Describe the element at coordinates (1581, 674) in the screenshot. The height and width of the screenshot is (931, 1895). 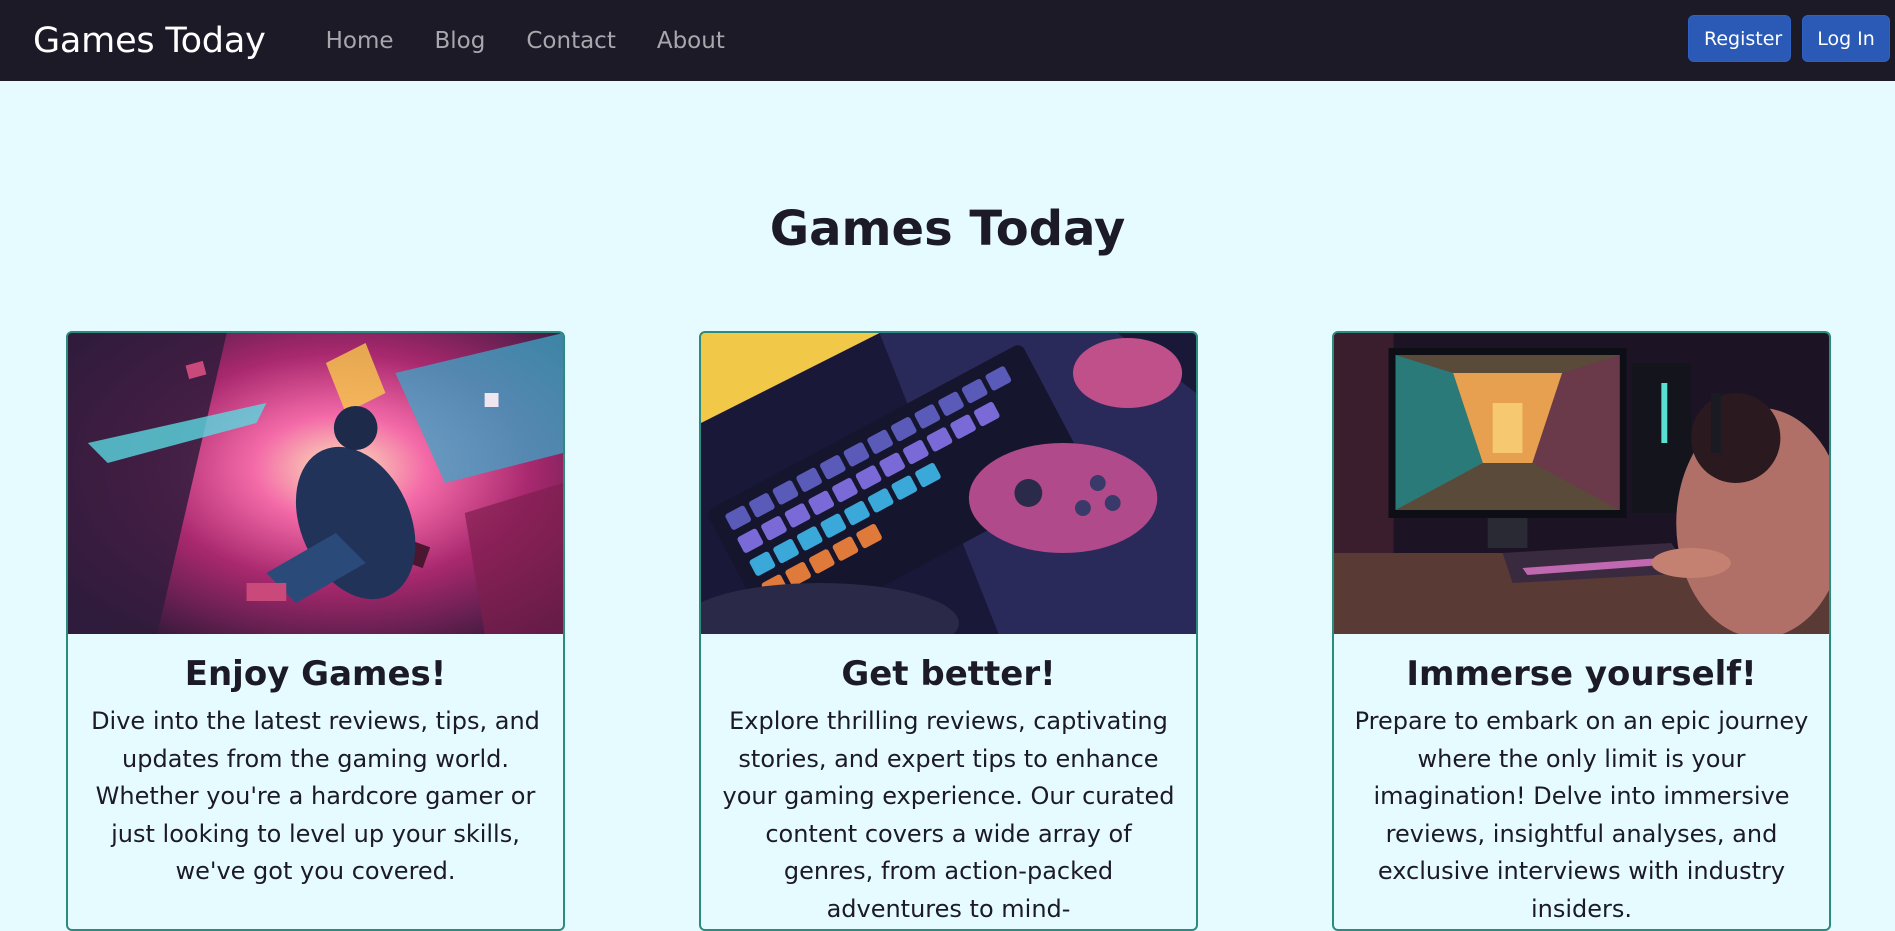
I see `card-title: Immerse yourself!` at that location.